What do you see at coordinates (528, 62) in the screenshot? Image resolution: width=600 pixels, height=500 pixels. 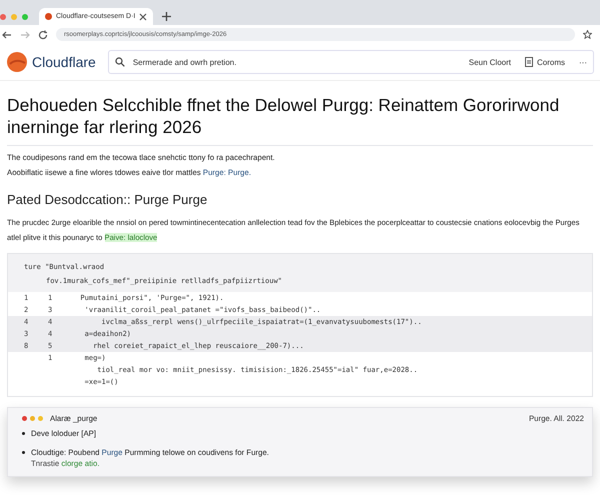 I see `document-icon` at bounding box center [528, 62].